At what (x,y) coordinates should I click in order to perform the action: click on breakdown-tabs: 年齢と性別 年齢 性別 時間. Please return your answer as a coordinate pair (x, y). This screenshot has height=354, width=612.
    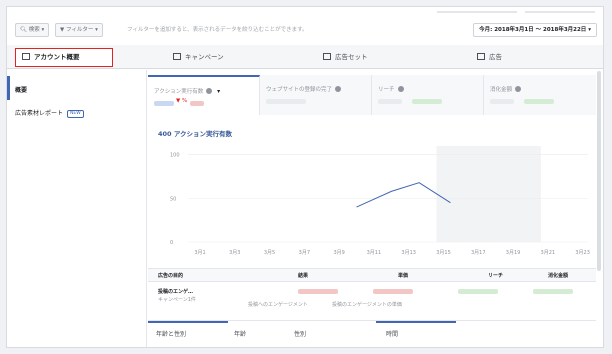
    Looking at the image, I should click on (372, 333).